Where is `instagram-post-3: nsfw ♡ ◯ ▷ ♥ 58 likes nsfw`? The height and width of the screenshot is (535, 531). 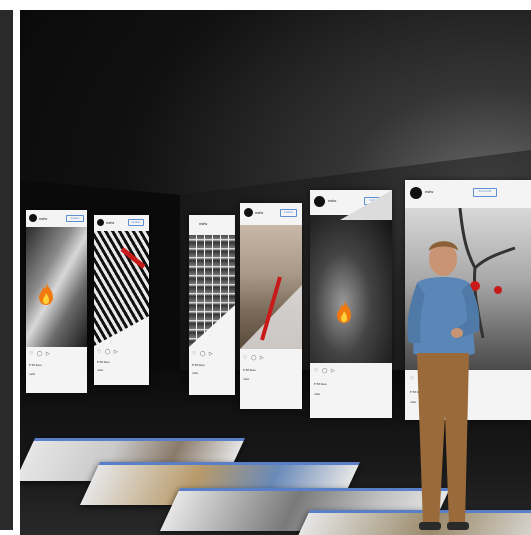
instagram-post-3: nsfw ♡ ◯ ▷ ♥ 58 likes nsfw is located at coordinates (212, 305).